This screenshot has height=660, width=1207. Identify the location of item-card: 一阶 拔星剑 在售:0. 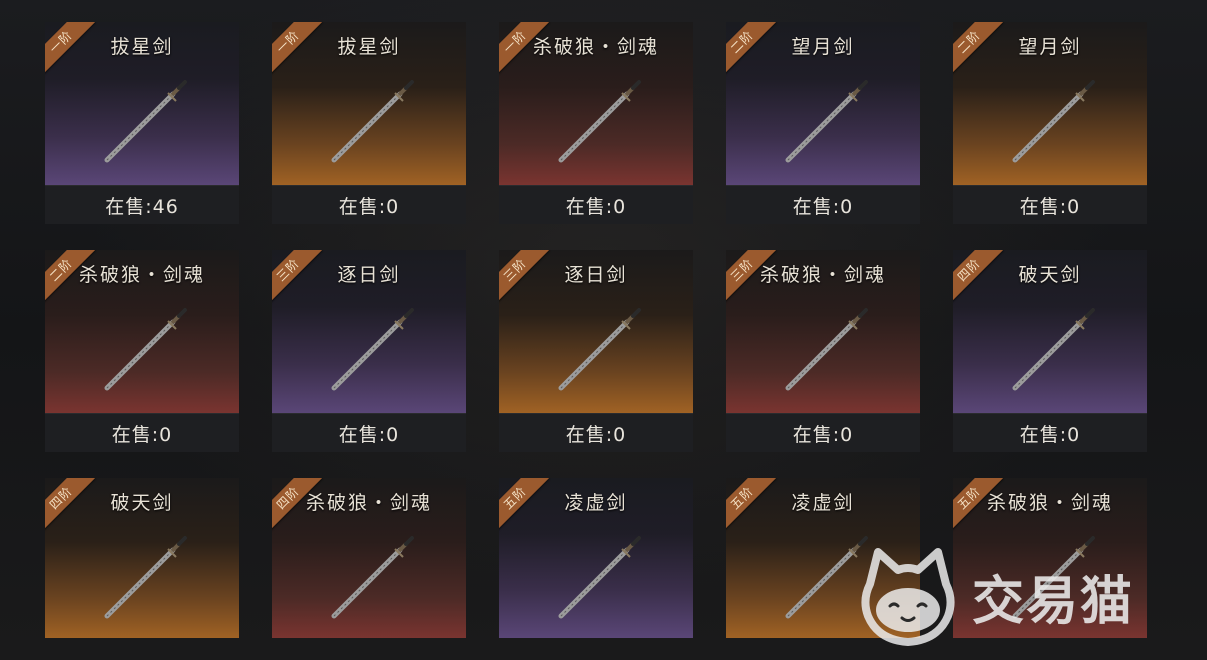
(369, 123).